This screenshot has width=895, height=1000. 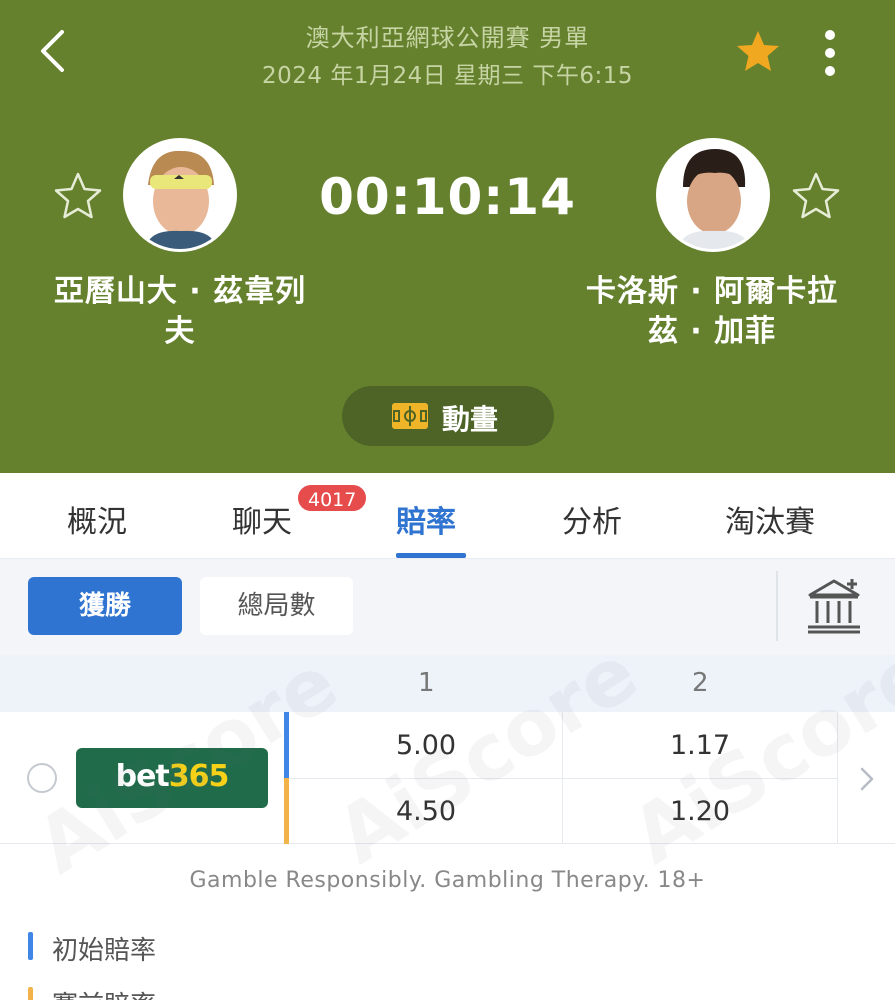 I want to click on pre-match-odds-marker, so click(x=286, y=811).